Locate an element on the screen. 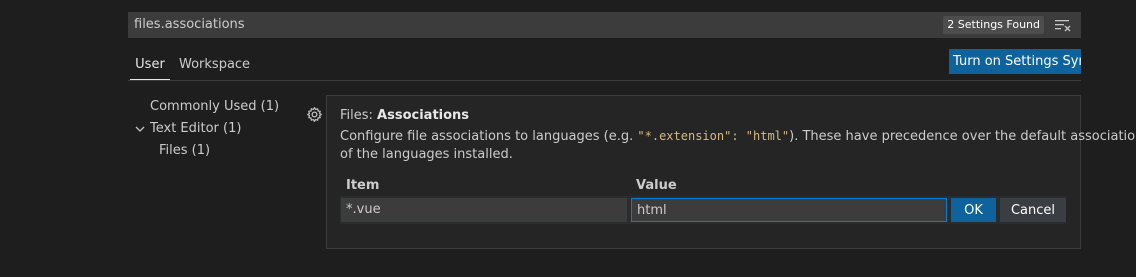  gear-icon is located at coordinates (314, 114).